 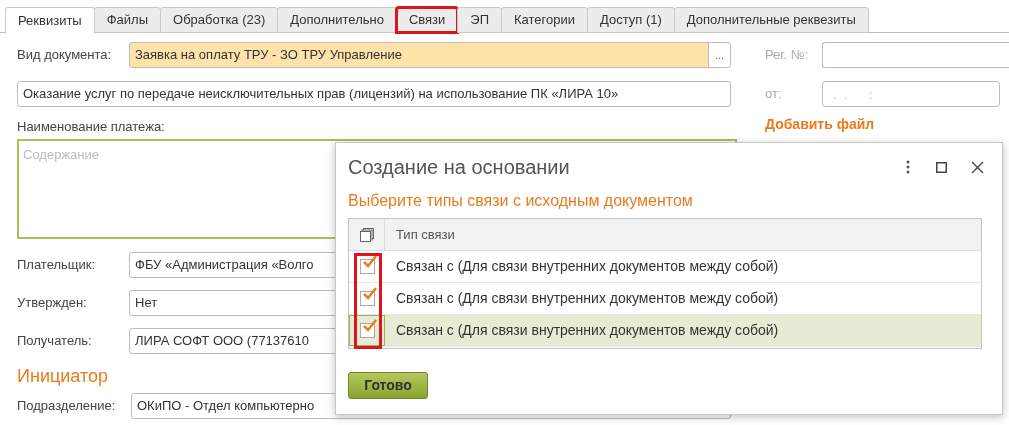 I want to click on field-label: Подразделение:, so click(x=67, y=405).